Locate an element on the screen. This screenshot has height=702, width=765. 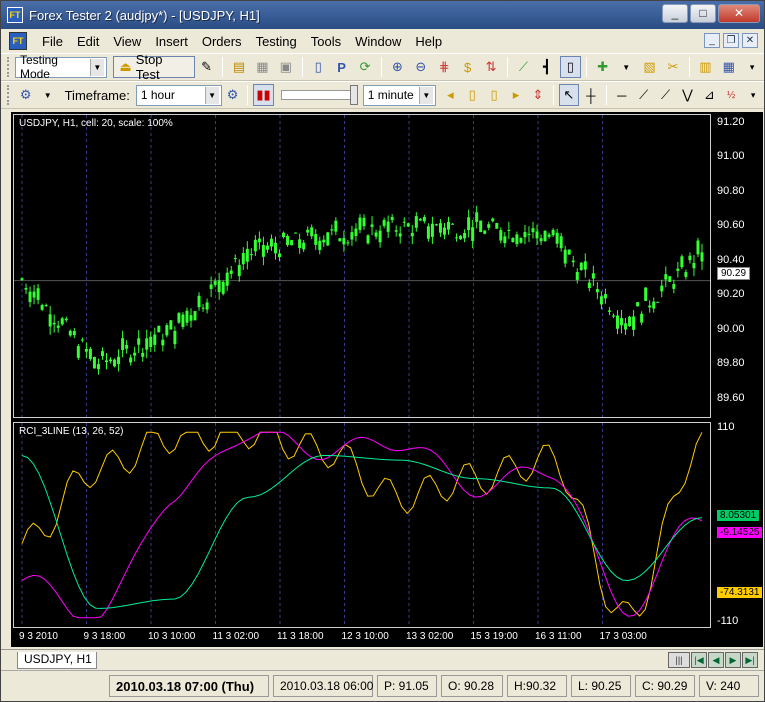
statistics-icon: ▥ is located at coordinates (705, 67).